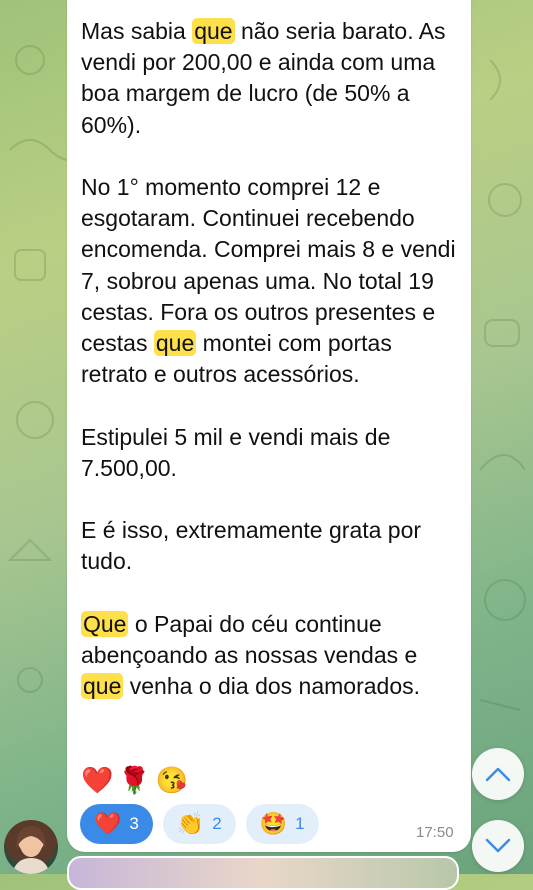 This screenshot has height=890, width=533. I want to click on reaction-count: 1, so click(300, 823).